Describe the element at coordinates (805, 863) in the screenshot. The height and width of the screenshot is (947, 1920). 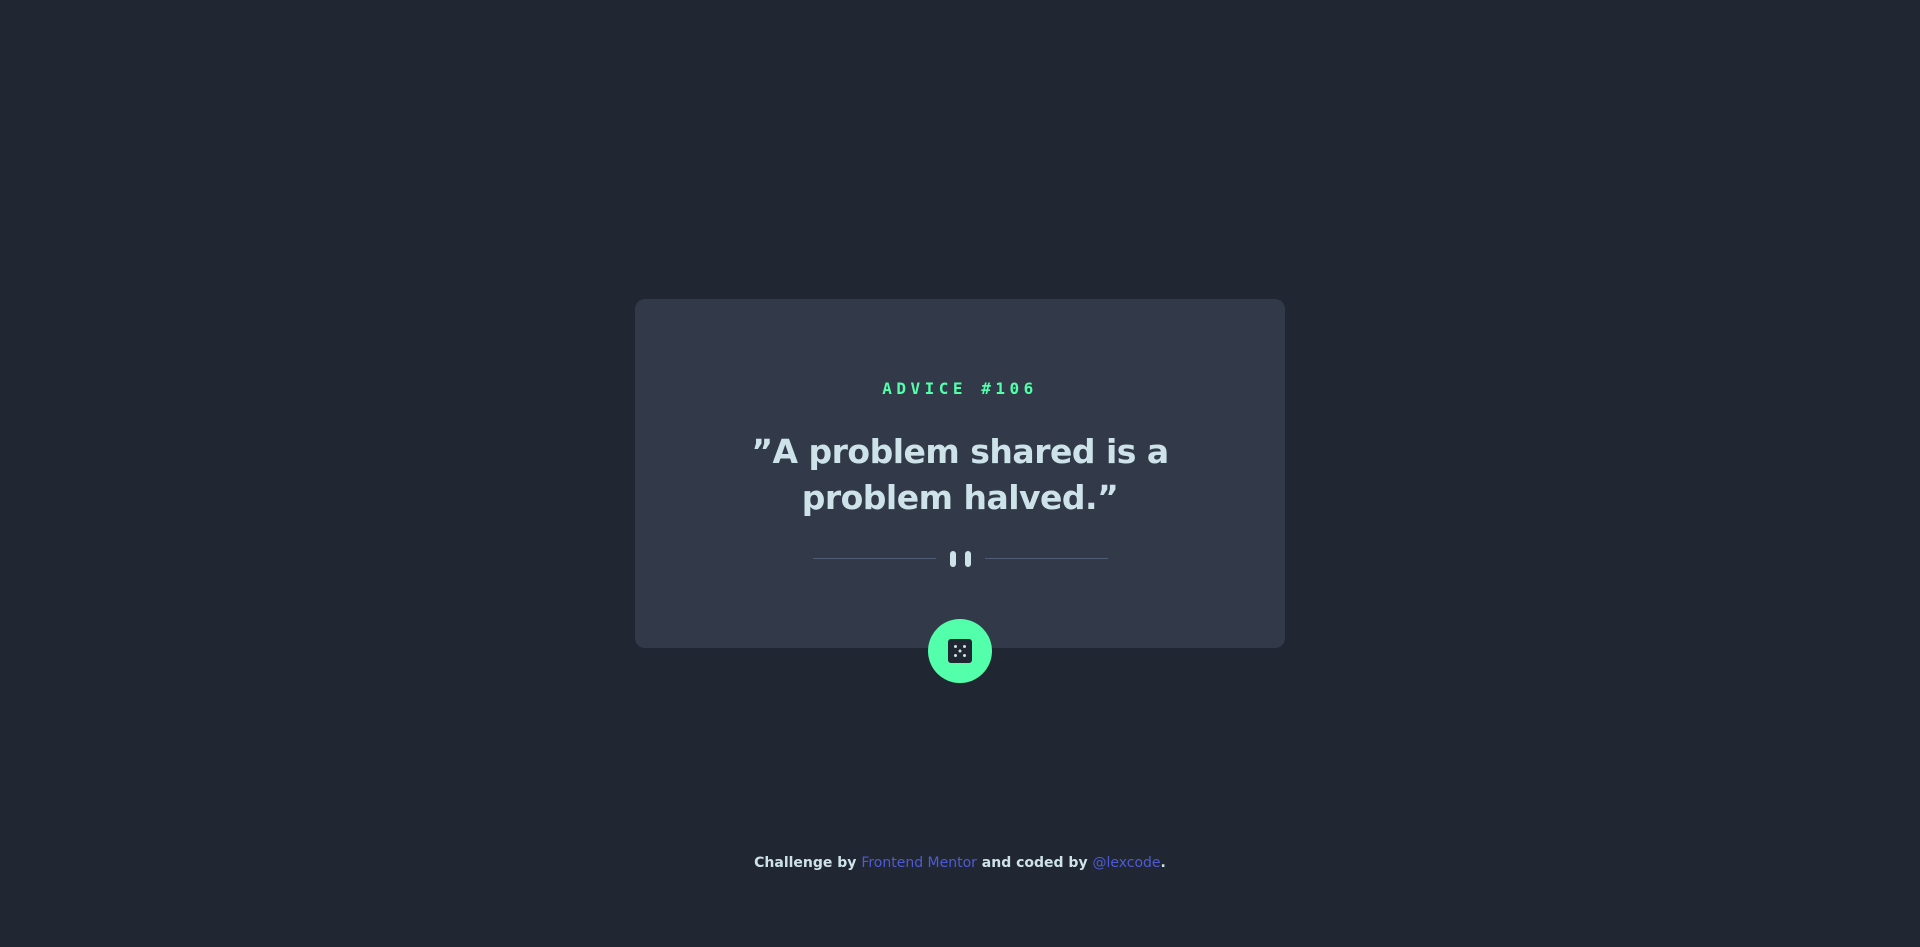
I see `attribution-prefix: Challenge by` at that location.